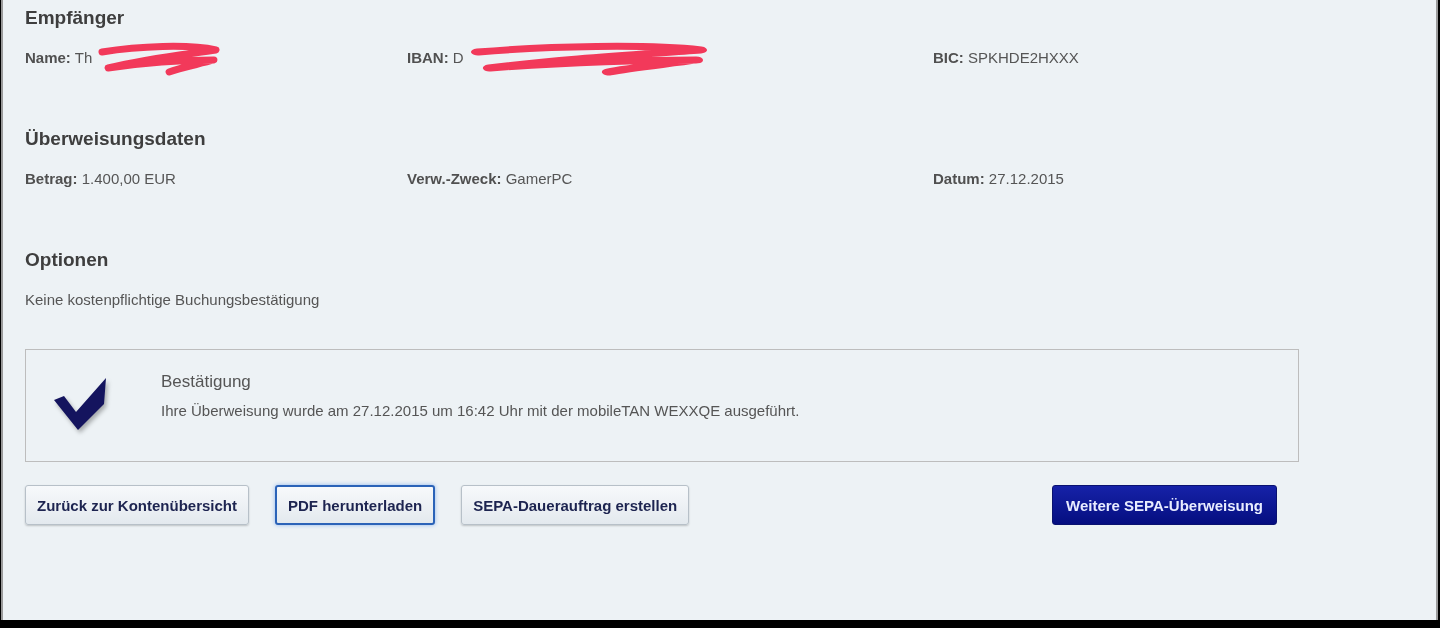 This screenshot has height=628, width=1440. I want to click on field-label: Verw.-Zweck:, so click(454, 179).